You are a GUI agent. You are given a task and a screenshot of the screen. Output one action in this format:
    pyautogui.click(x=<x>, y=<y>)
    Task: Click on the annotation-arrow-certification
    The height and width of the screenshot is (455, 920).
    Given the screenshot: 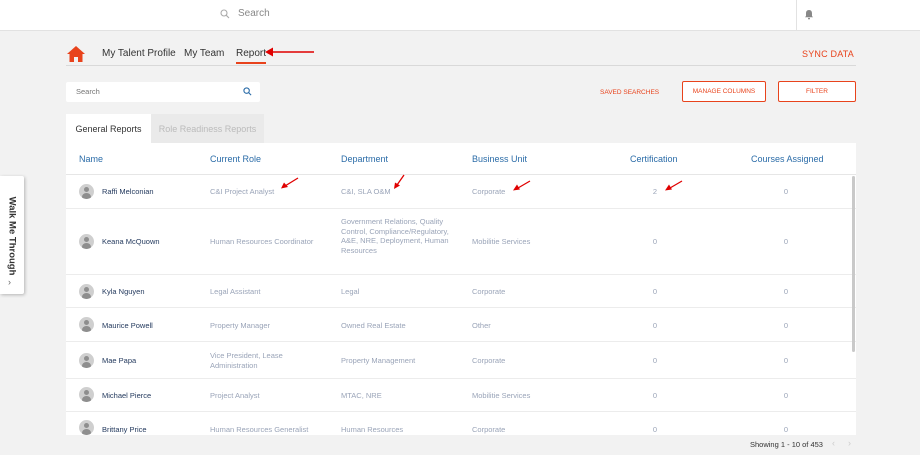 What is the action you would take?
    pyautogui.click(x=674, y=185)
    